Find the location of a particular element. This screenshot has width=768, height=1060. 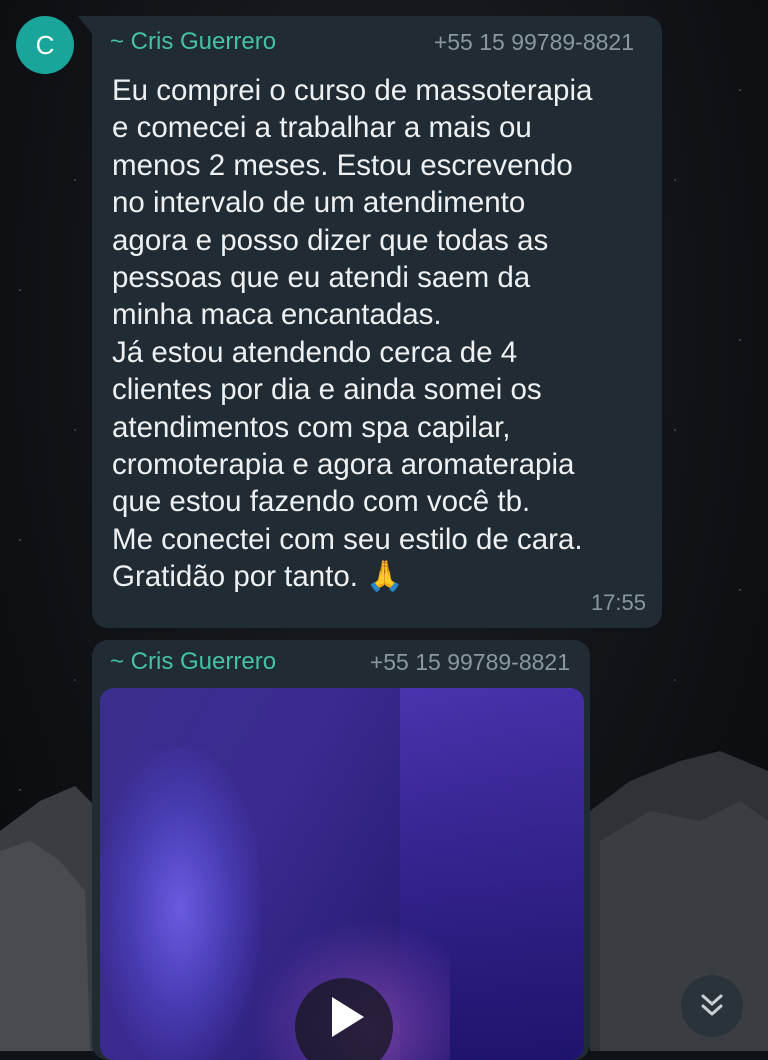

play-icon is located at coordinates (348, 1017).